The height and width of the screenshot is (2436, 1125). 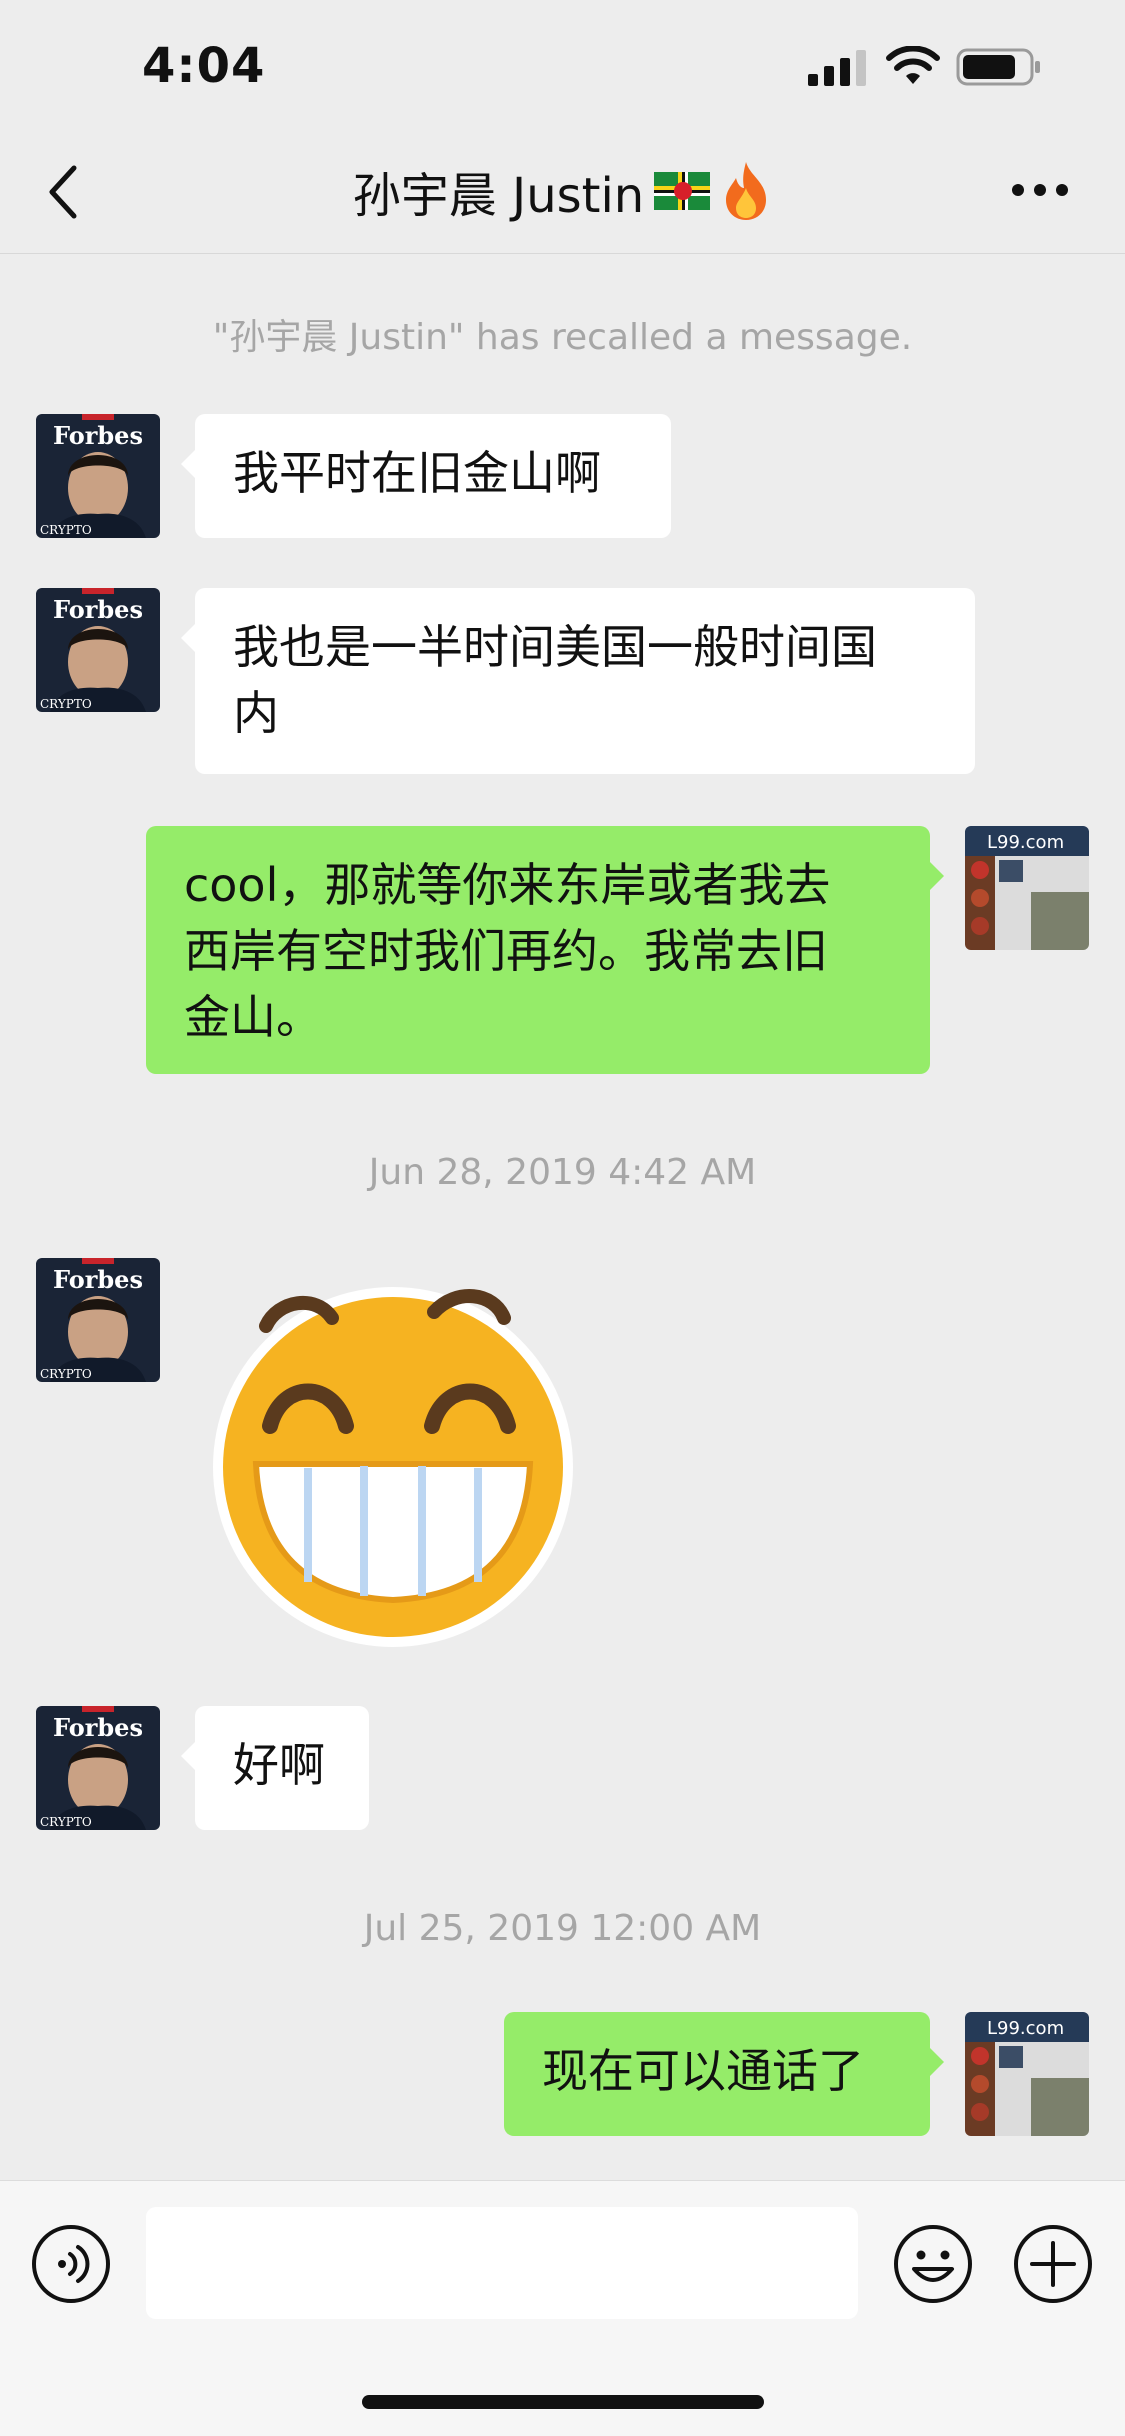 I want to click on incoming-message-bubble: 好啊, so click(x=275, y=1768).